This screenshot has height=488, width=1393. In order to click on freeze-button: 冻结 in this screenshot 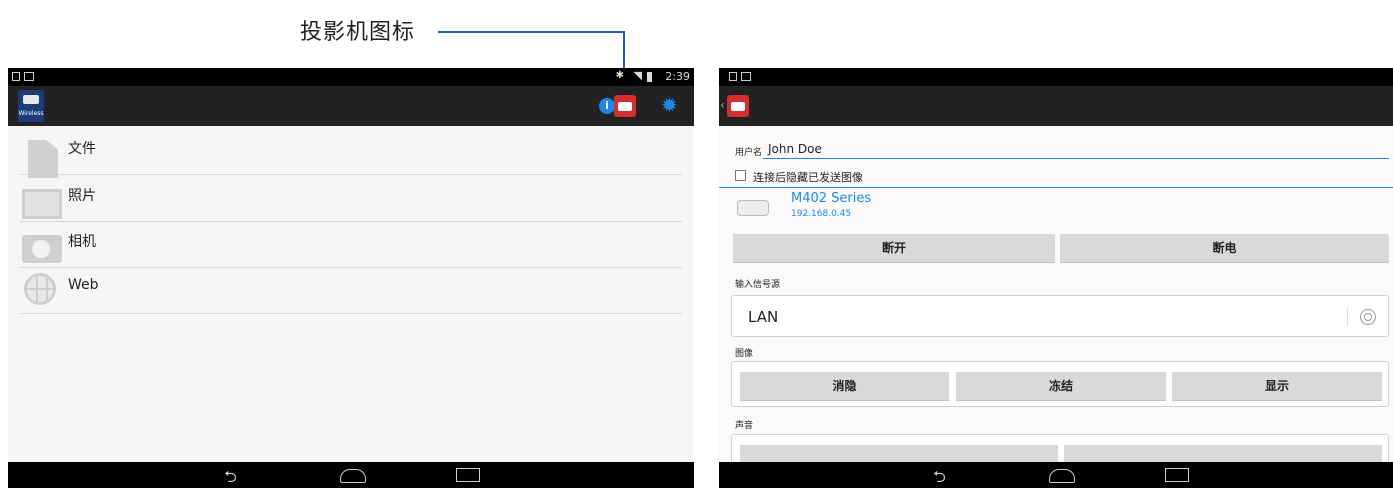, I will do `click(1061, 386)`.